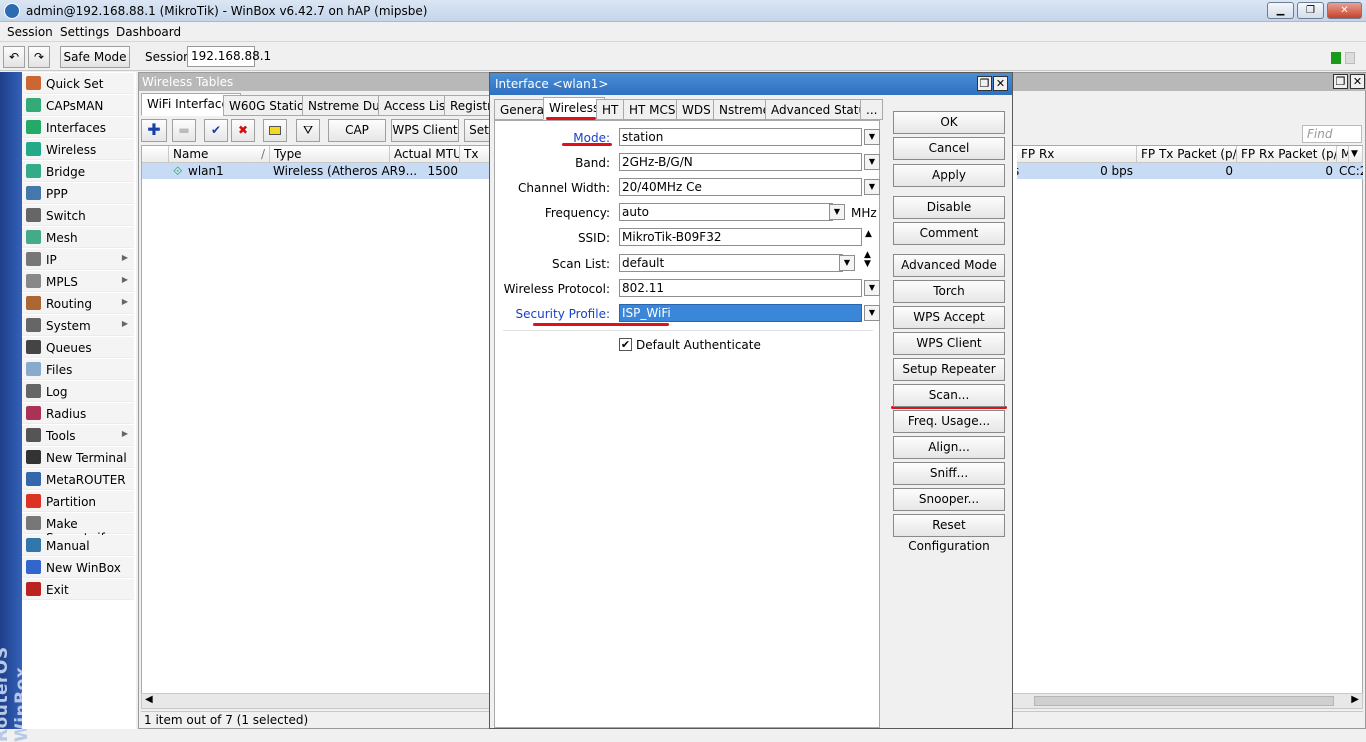 The image size is (1366, 742). I want to click on tab-registration: Registrat, so click(468, 105).